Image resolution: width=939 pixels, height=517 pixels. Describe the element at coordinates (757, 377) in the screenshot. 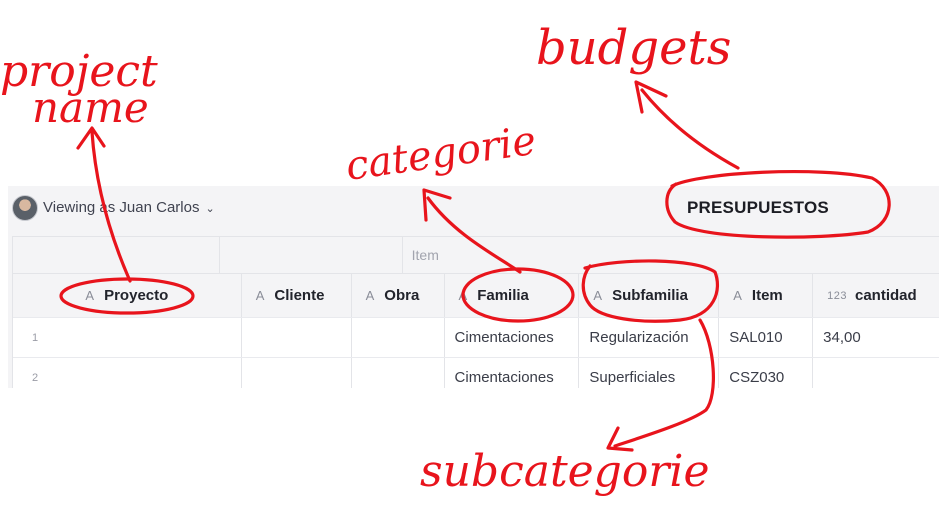

I see `cell-value: CSZ030` at that location.